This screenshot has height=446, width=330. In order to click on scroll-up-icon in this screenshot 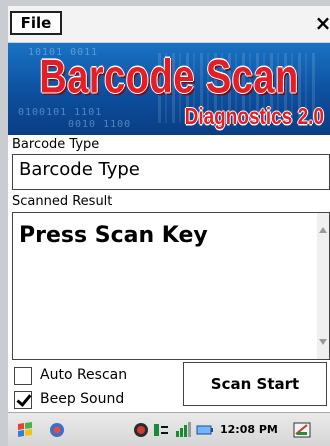, I will do `click(323, 230)`.